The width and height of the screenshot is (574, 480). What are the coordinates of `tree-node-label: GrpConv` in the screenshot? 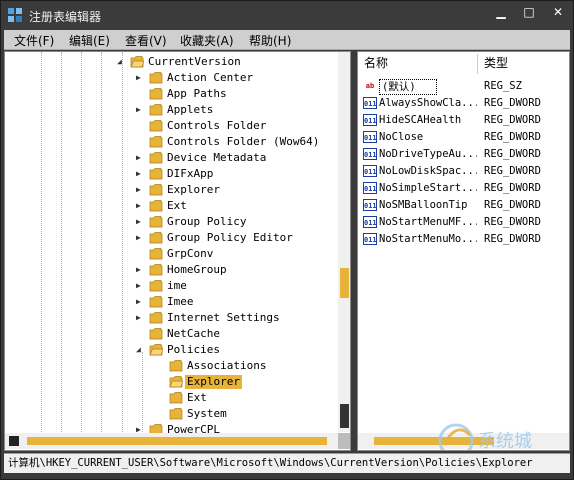 It's located at (190, 253).